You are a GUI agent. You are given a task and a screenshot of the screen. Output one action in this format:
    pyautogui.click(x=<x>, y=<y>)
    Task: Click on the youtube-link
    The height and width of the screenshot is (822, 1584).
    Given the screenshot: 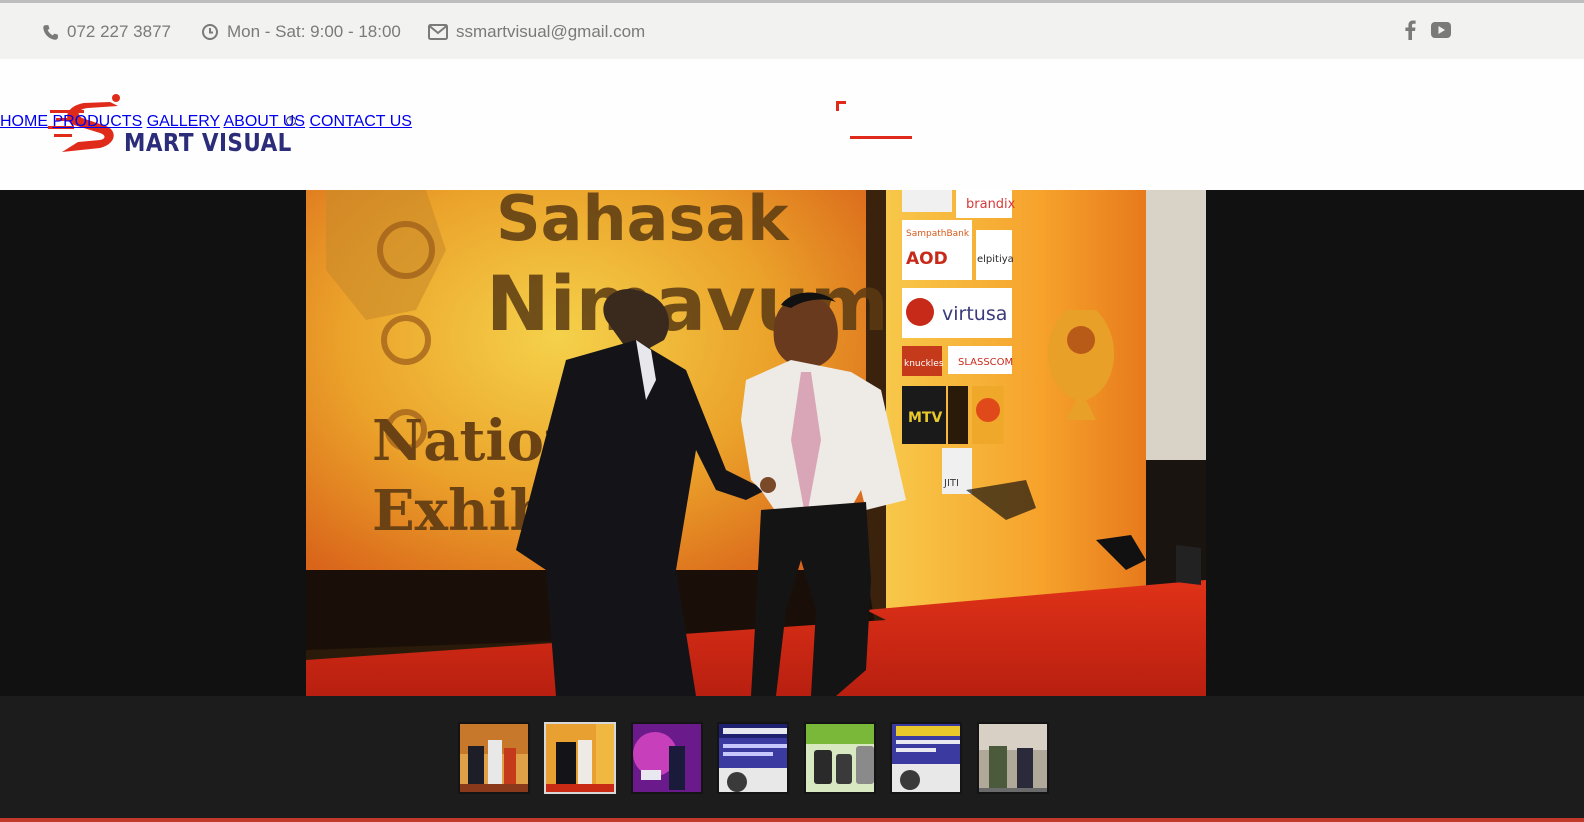 What is the action you would take?
    pyautogui.click(x=1441, y=30)
    